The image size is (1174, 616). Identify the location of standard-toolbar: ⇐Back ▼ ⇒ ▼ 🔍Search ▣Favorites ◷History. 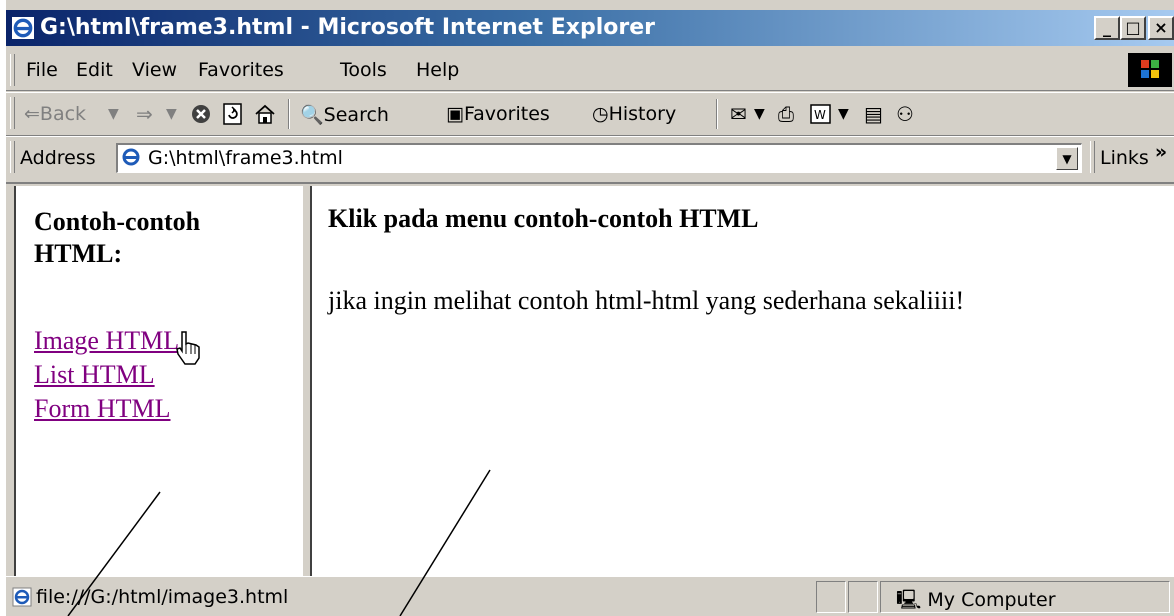
(590, 114).